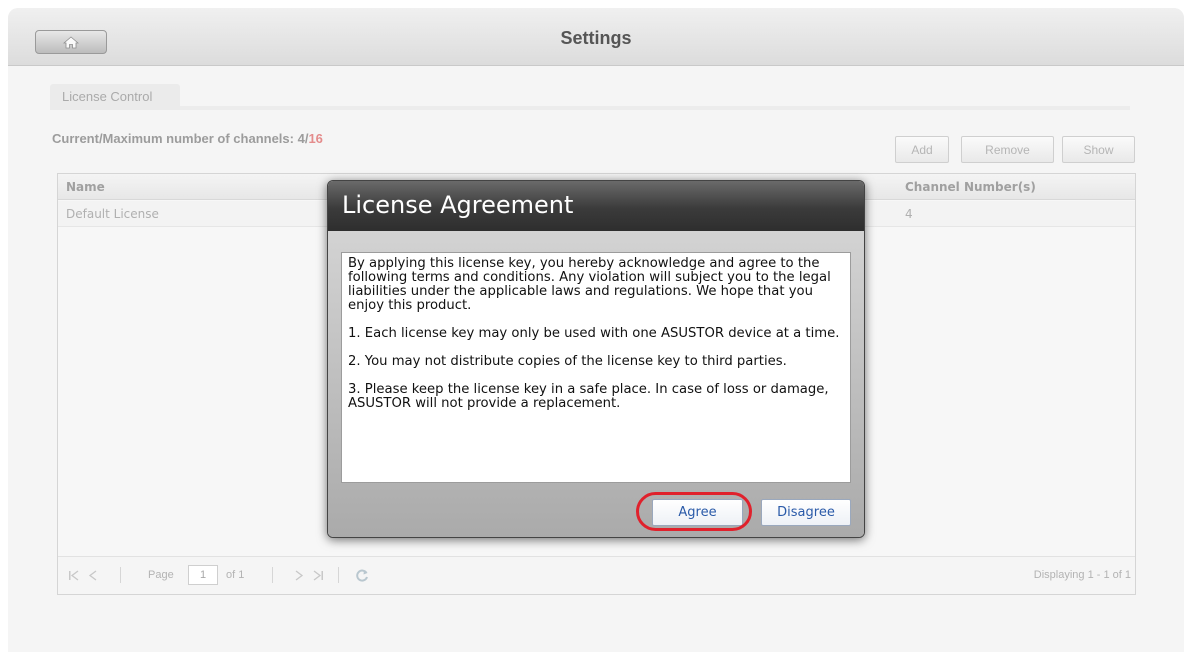  What do you see at coordinates (203, 575) in the screenshot?
I see `page-number-input: 1` at bounding box center [203, 575].